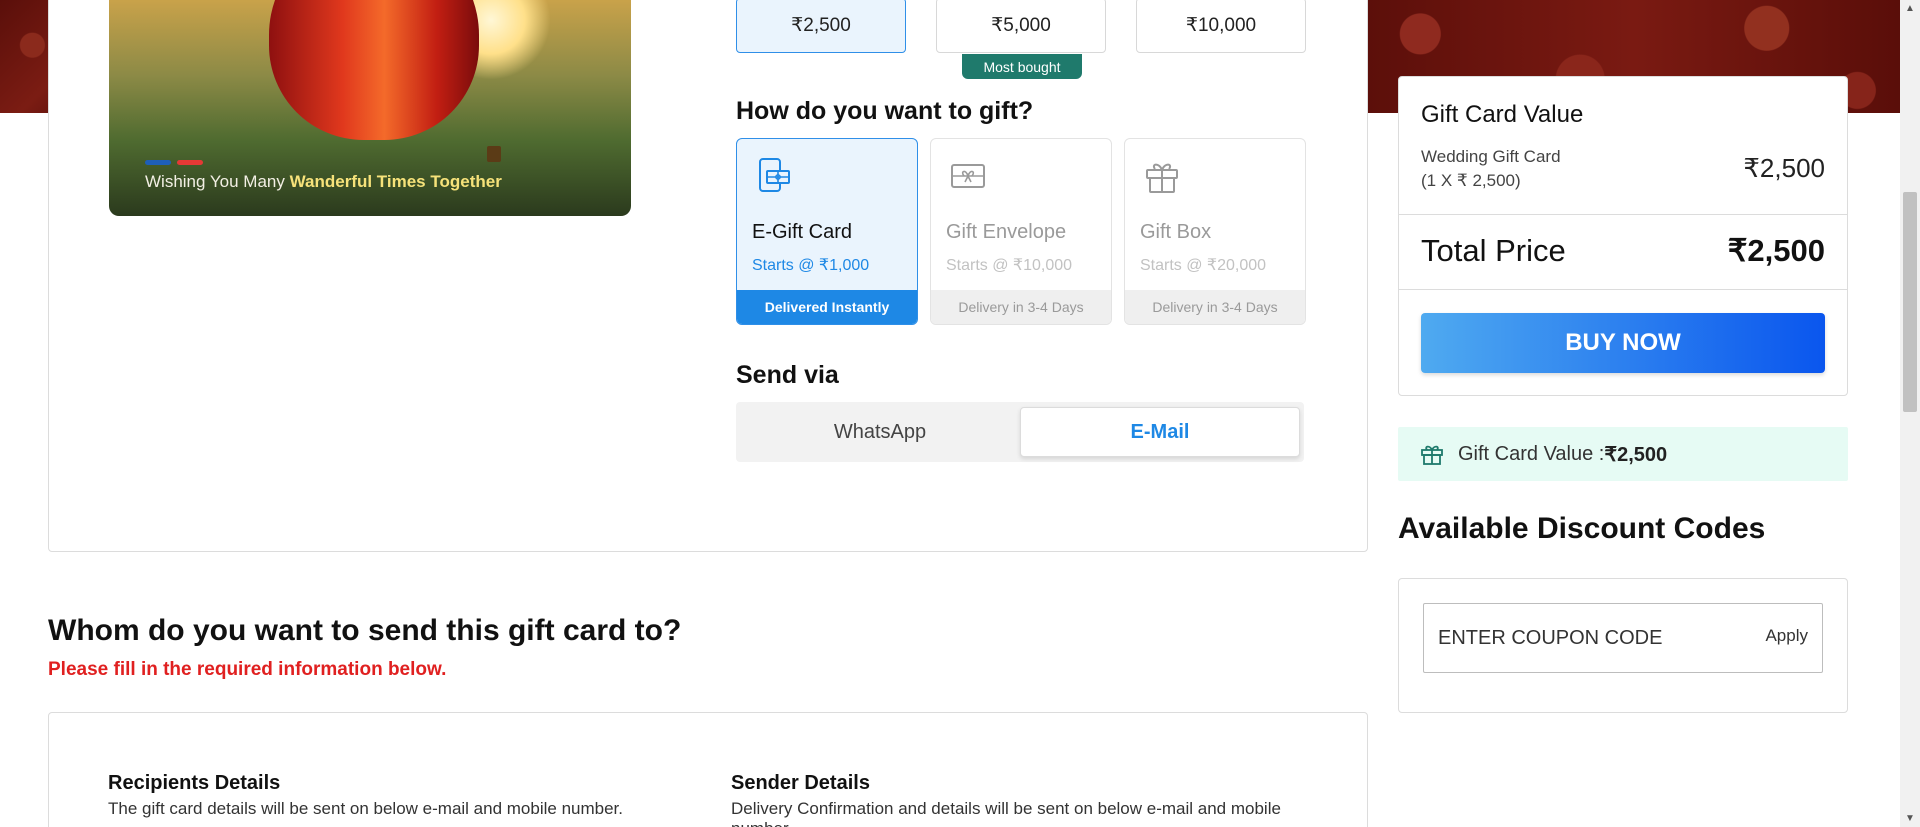 The width and height of the screenshot is (1920, 827). Describe the element at coordinates (1009, 265) in the screenshot. I see `gift-option-price: Starts @ ₹10,000` at that location.